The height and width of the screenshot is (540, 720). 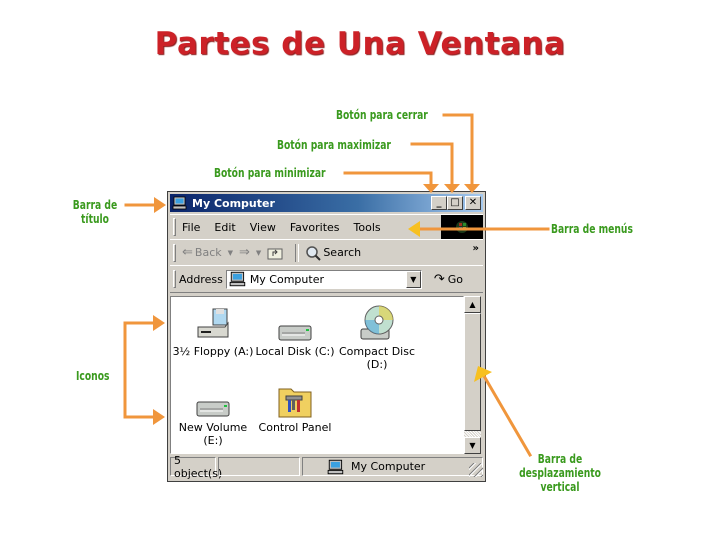 What do you see at coordinates (95, 205) in the screenshot?
I see `callout-titlebar-line1: Barra de` at bounding box center [95, 205].